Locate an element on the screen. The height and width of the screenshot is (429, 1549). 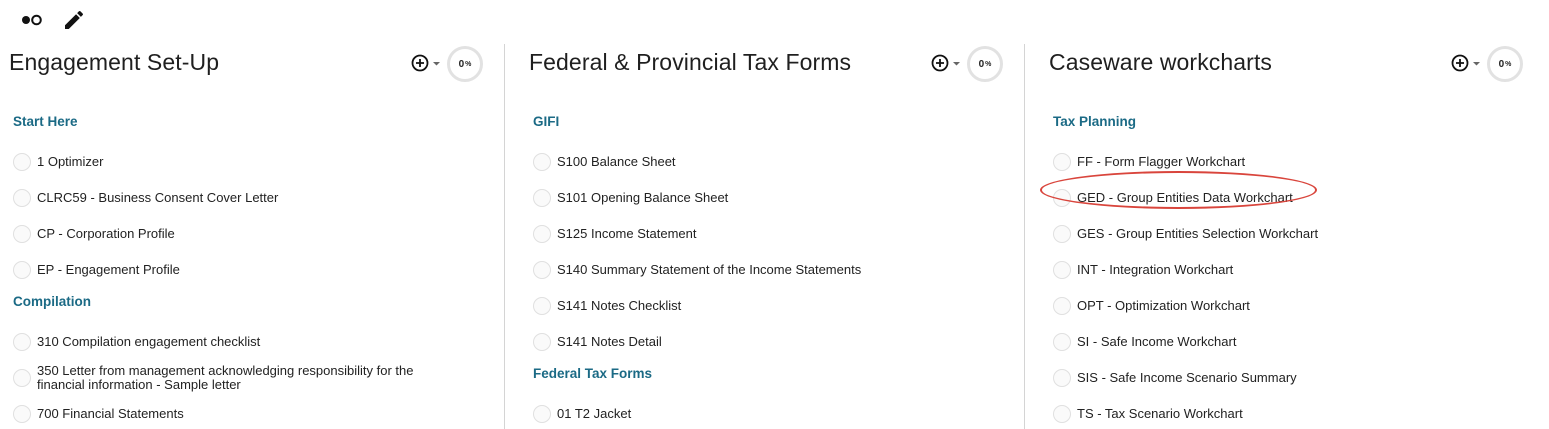
list-item: S125 Income Statement is located at coordinates (773, 234).